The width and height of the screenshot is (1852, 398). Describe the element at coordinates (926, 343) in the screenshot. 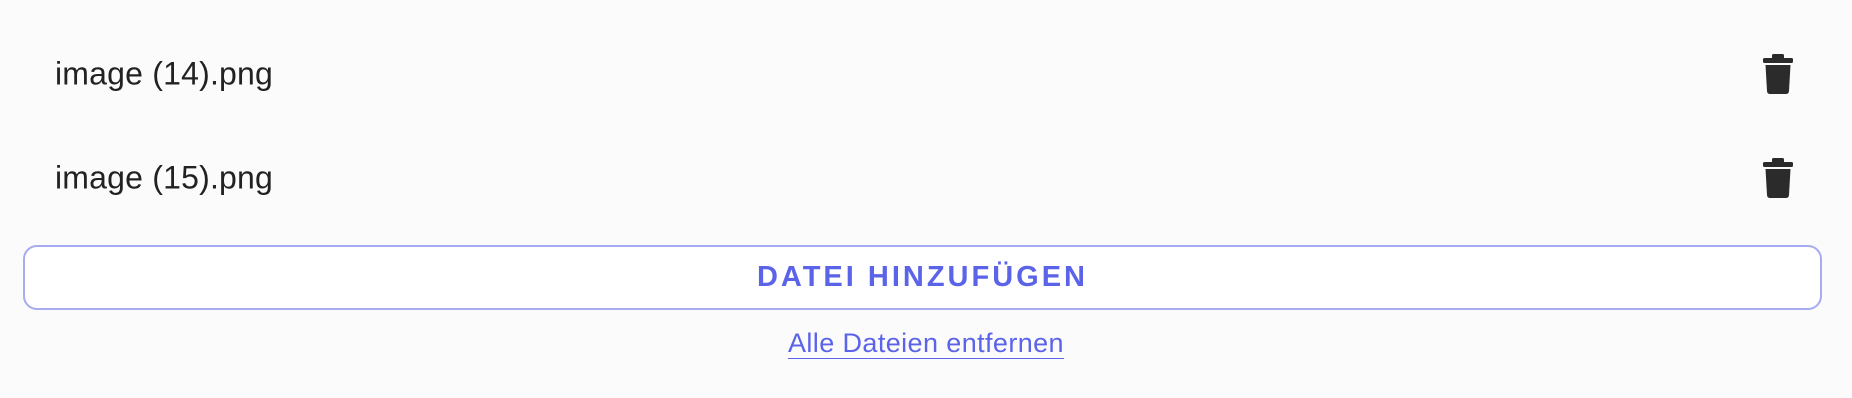

I see `remove-all-files-link: Alle Dateien entfernen` at that location.